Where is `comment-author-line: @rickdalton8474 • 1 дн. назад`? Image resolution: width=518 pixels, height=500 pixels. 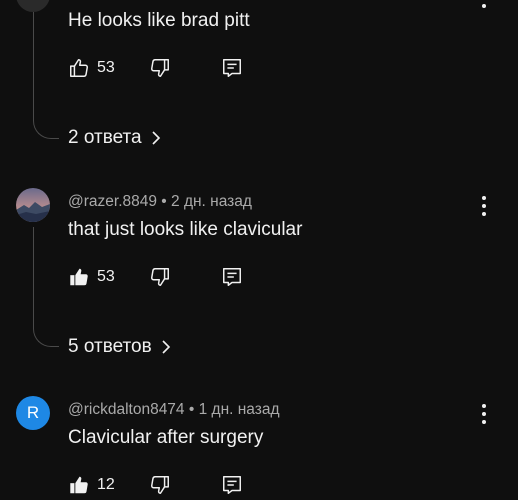
comment-author-line: @rickdalton8474 • 1 дн. назад is located at coordinates (174, 410).